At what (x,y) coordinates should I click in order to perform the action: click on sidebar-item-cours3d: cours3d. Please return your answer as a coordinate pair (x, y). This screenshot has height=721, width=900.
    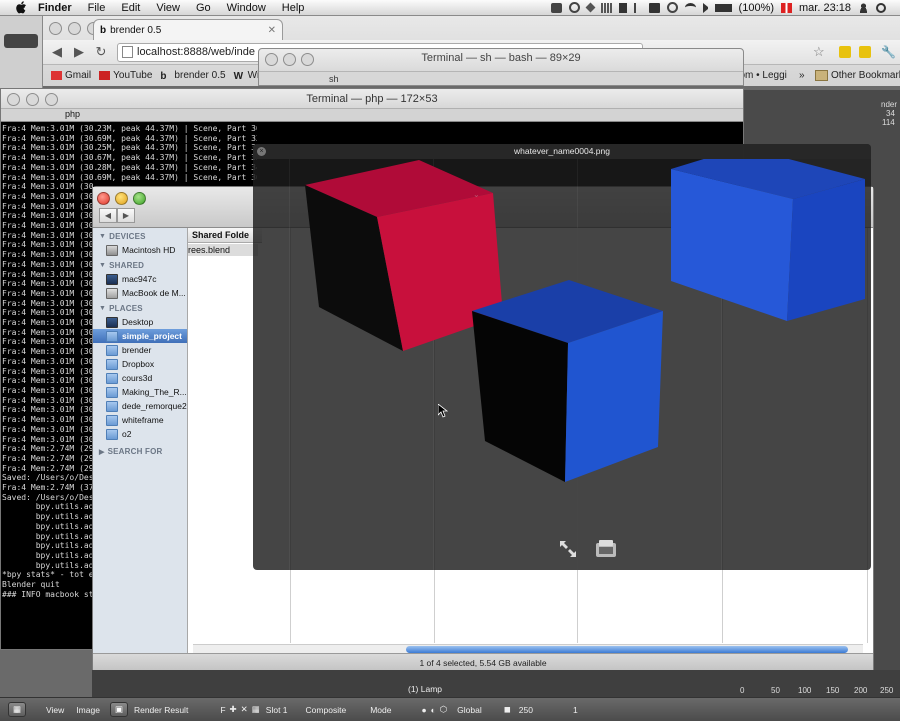
    Looking at the image, I should click on (140, 378).